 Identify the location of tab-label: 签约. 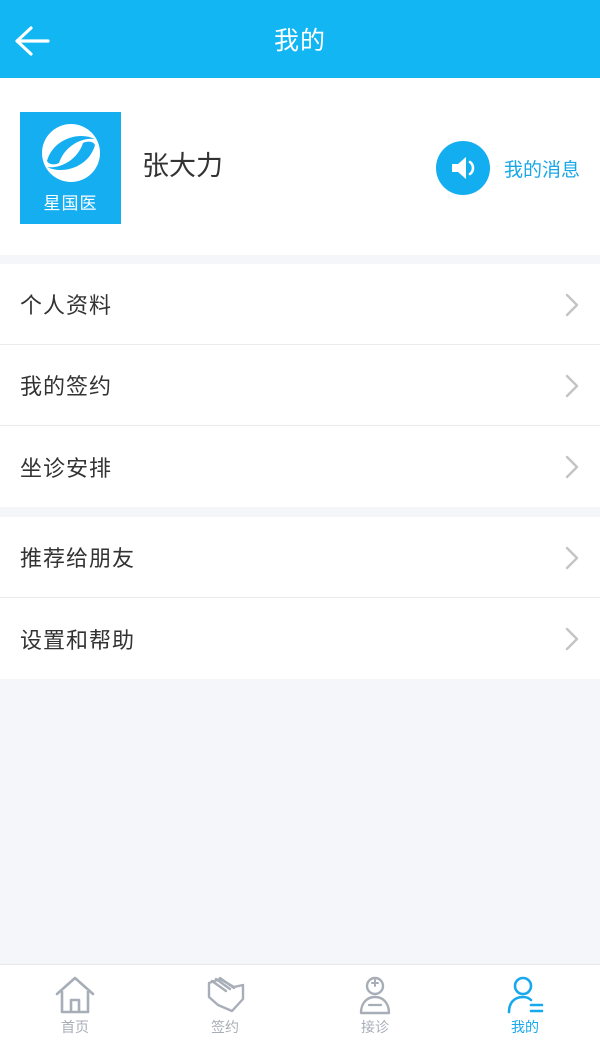
(225, 1028).